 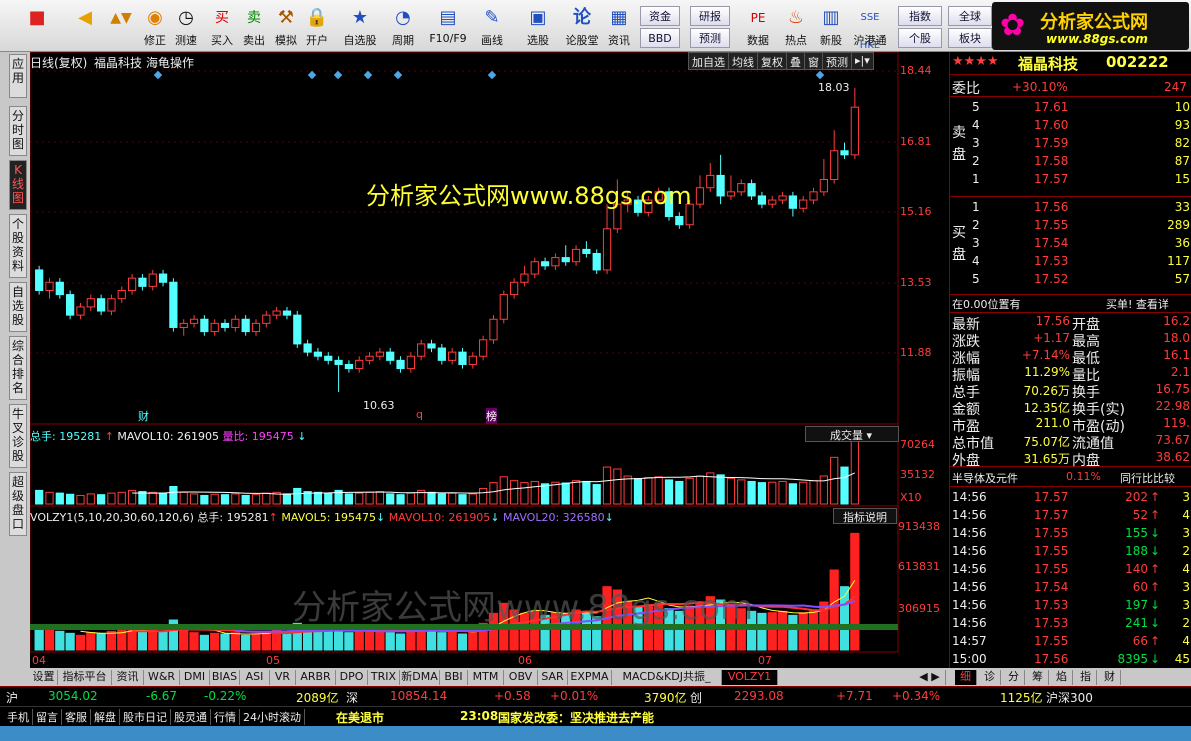 What do you see at coordinates (985, 478) in the screenshot?
I see `sector-name: 半导体及元件` at bounding box center [985, 478].